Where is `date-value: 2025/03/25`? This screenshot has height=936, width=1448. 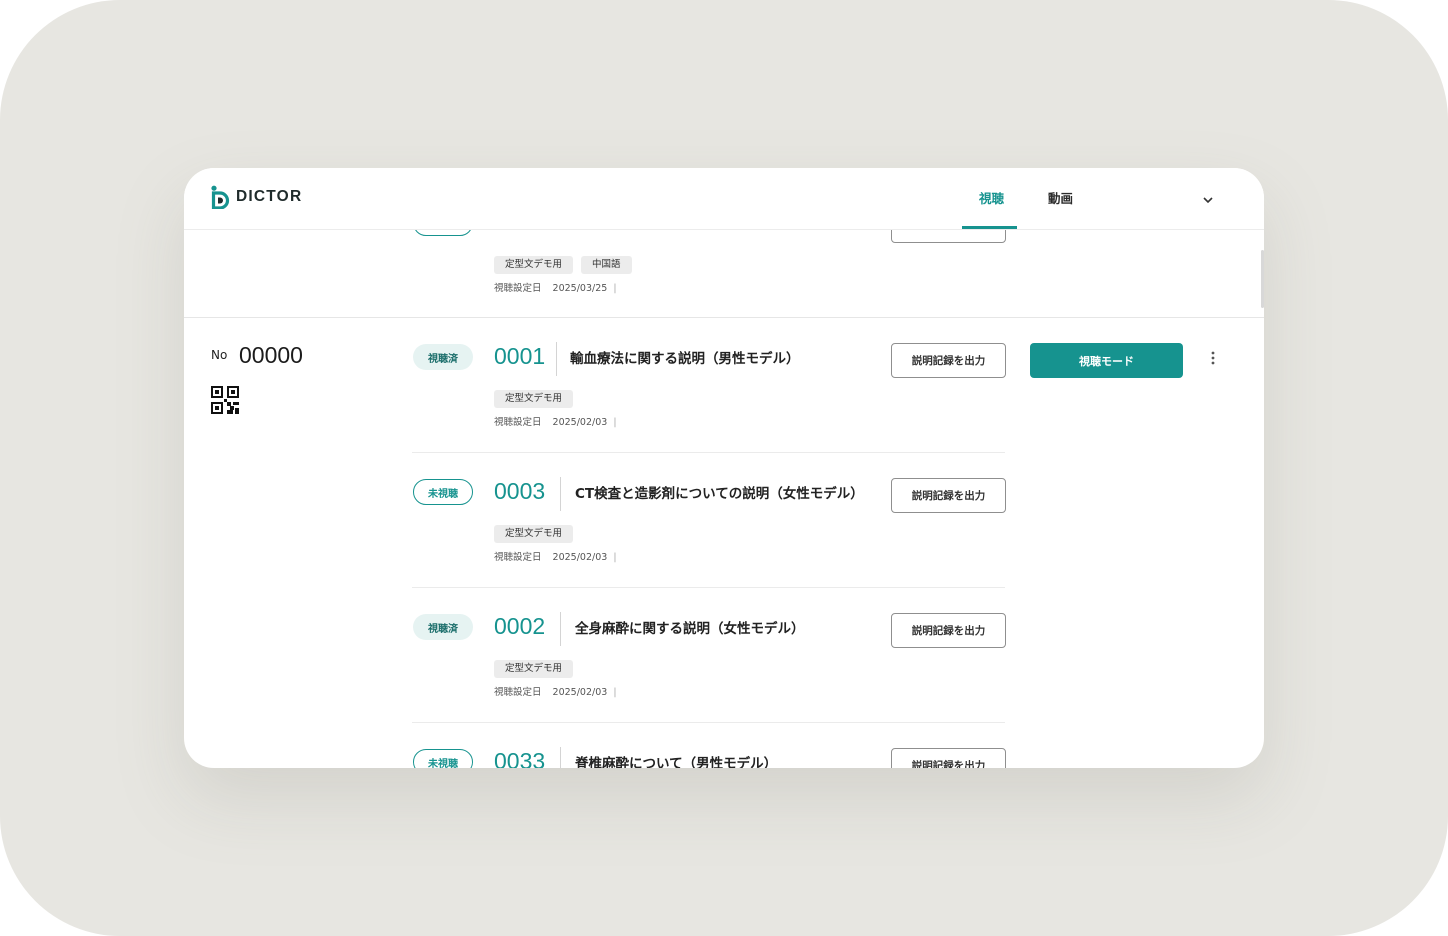
date-value: 2025/03/25 is located at coordinates (580, 288).